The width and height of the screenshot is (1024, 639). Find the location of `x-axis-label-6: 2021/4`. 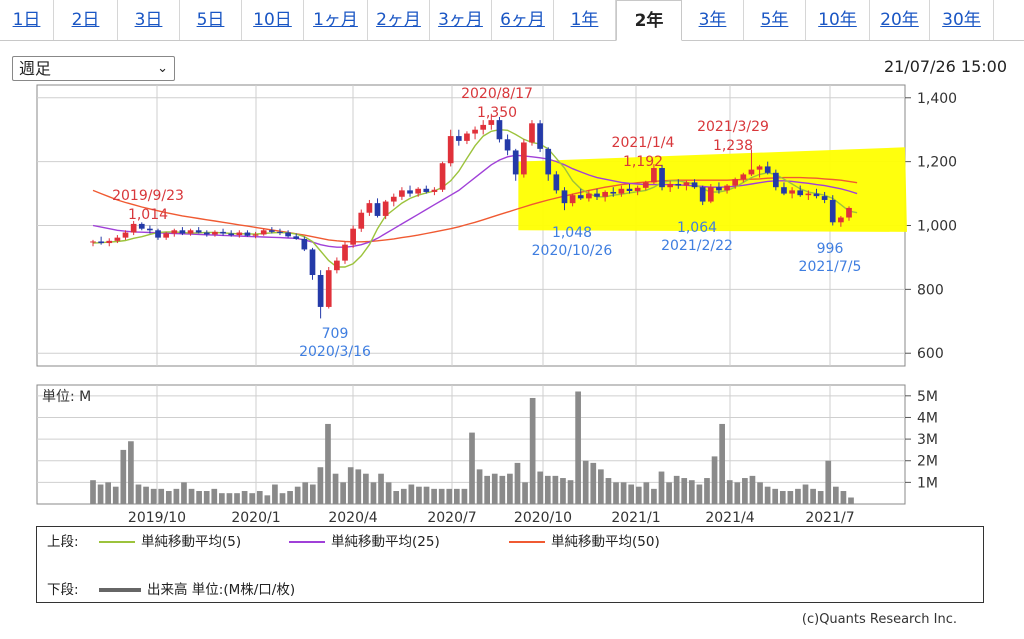

x-axis-label-6: 2021/4 is located at coordinates (729, 518).